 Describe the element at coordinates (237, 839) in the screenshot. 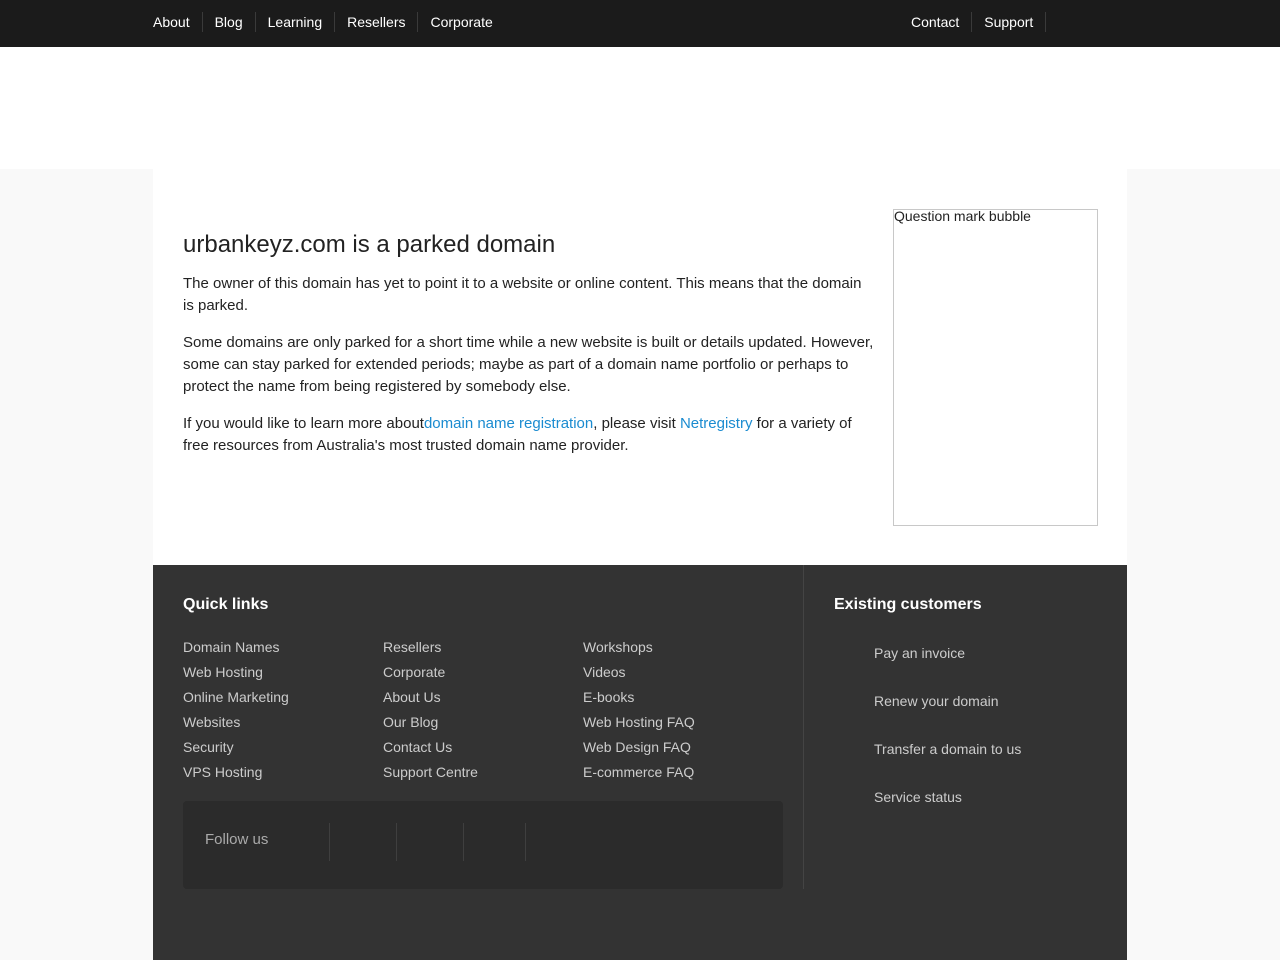

I see `follow-us-label: Follow us` at that location.